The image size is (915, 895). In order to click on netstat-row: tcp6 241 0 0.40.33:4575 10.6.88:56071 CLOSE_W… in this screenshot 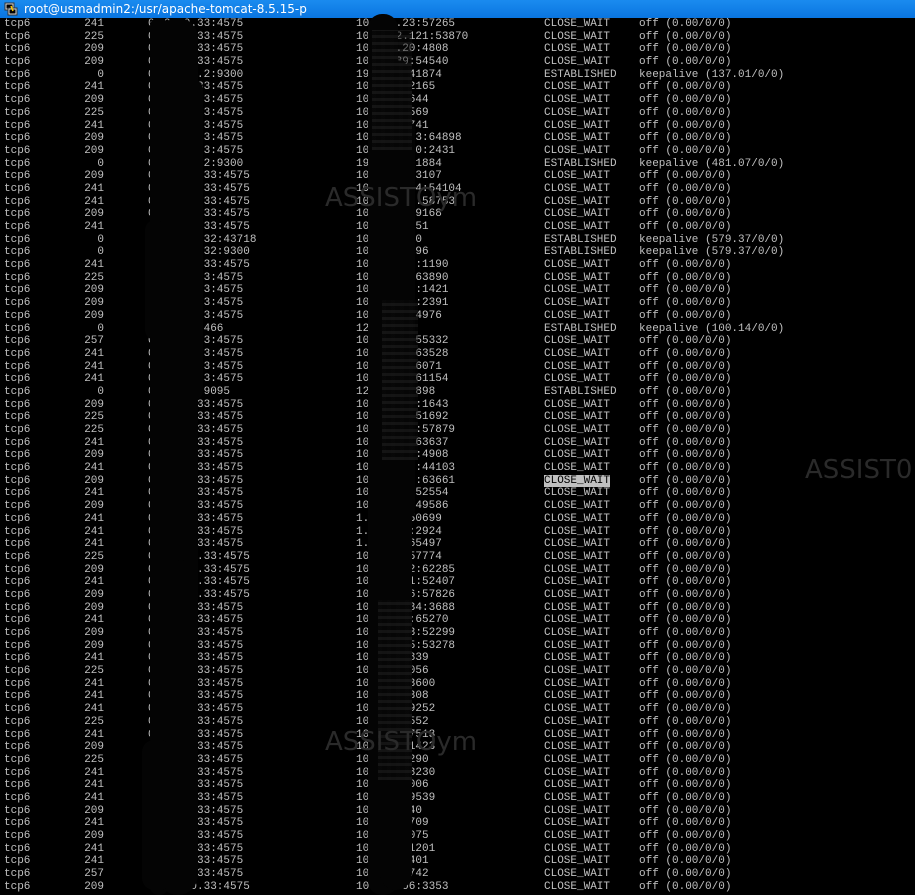, I will do `click(459, 367)`.